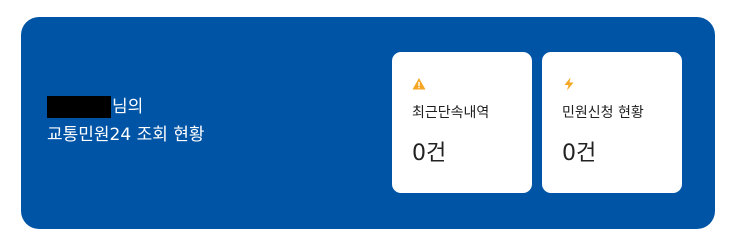  I want to click on greeting-line1: 님의, so click(126, 107).